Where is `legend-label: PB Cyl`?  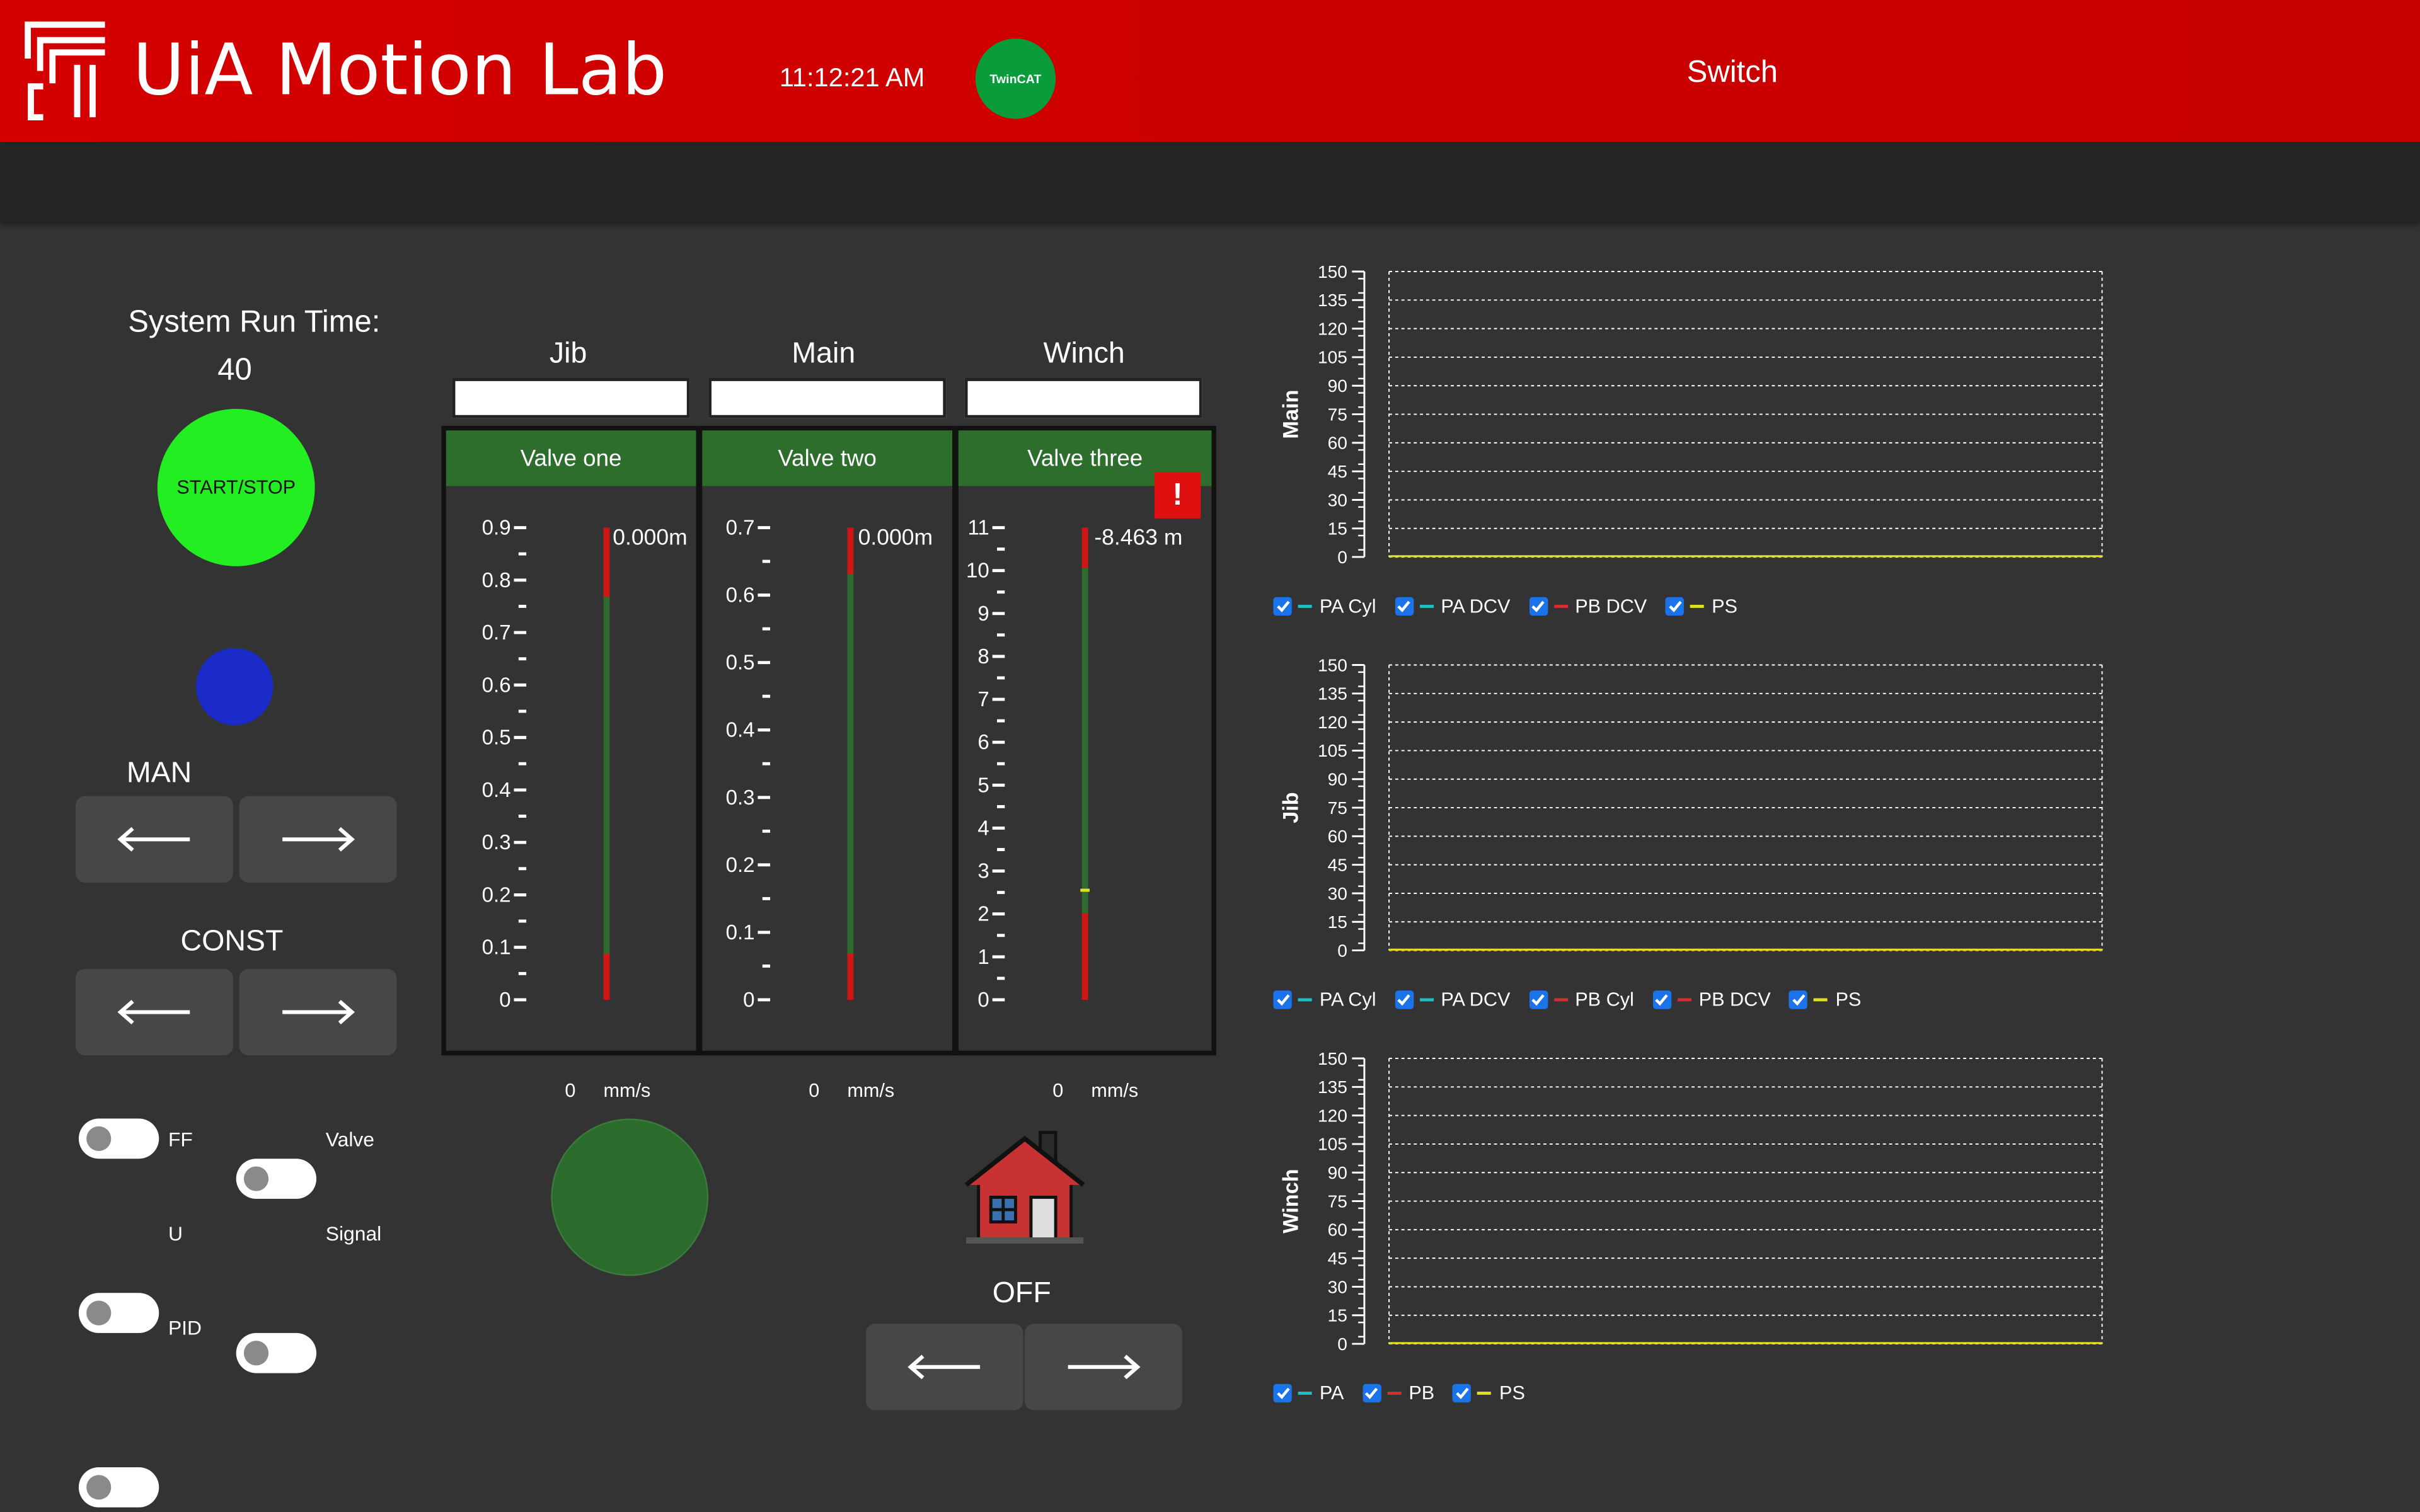
legend-label: PB Cyl is located at coordinates (1605, 999).